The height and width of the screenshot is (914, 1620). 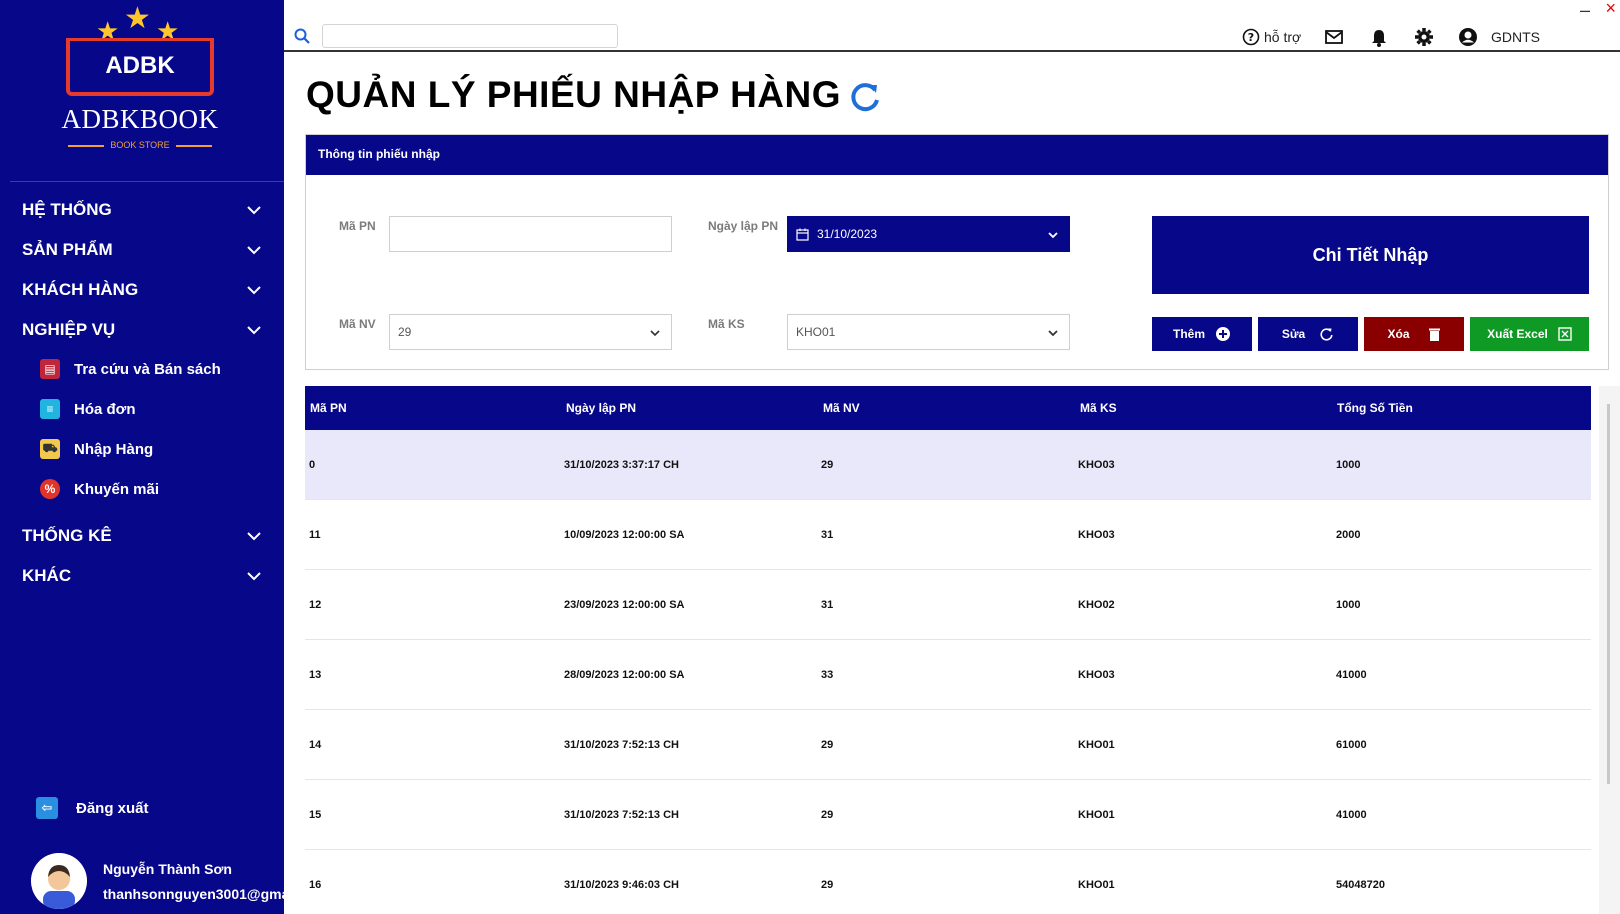 What do you see at coordinates (88, 409) in the screenshot?
I see `sidebar-item-hoa-don: ≡ Hóa đơn` at bounding box center [88, 409].